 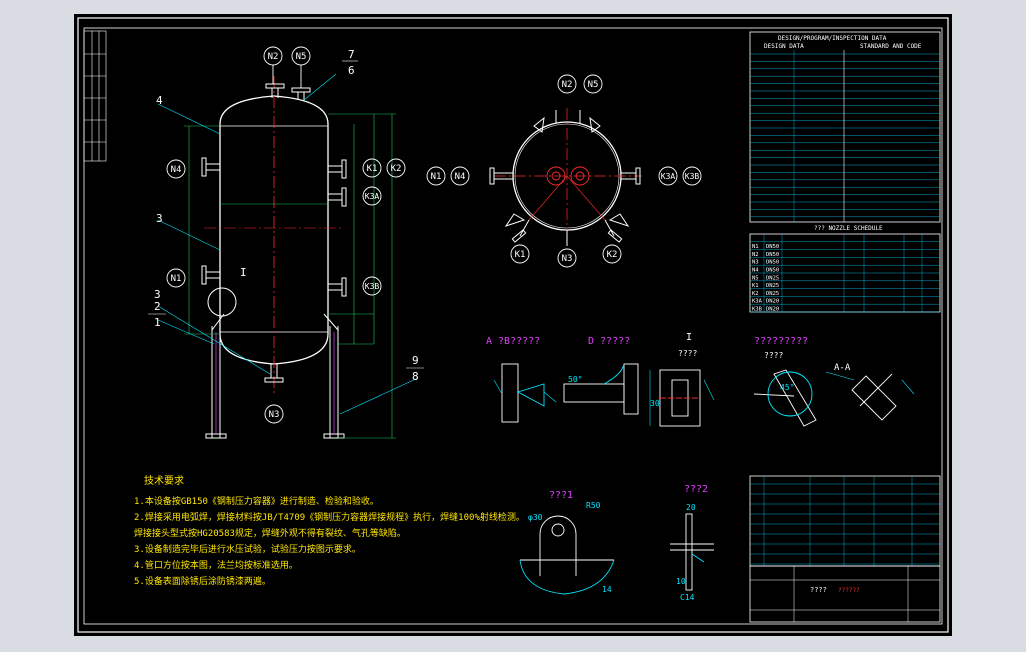 What do you see at coordinates (351, 54) in the screenshot?
I see `part-7: 7` at bounding box center [351, 54].